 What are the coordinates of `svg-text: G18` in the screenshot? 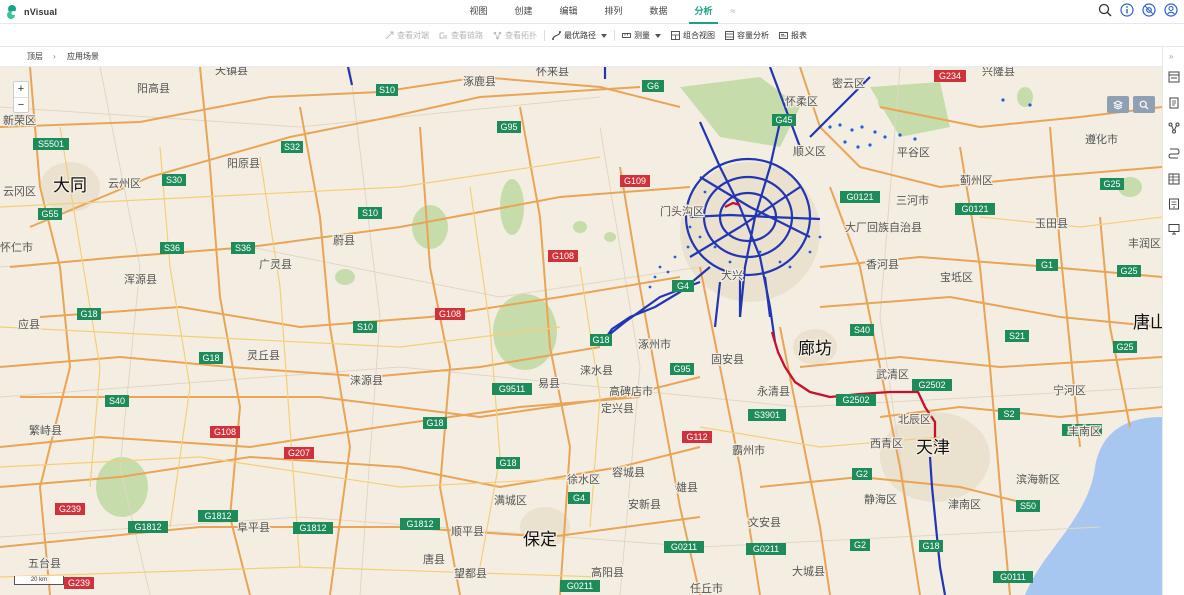 It's located at (930, 546).